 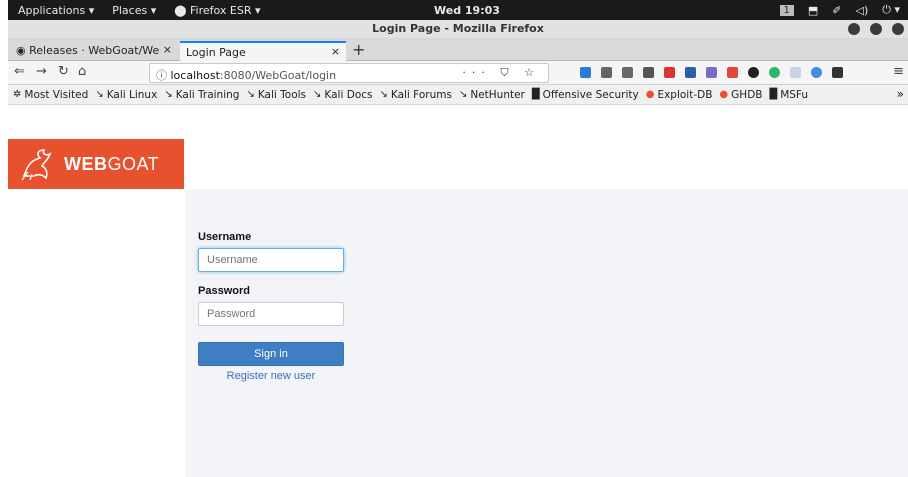 What do you see at coordinates (225, 237) in the screenshot?
I see `username-label: Username` at bounding box center [225, 237].